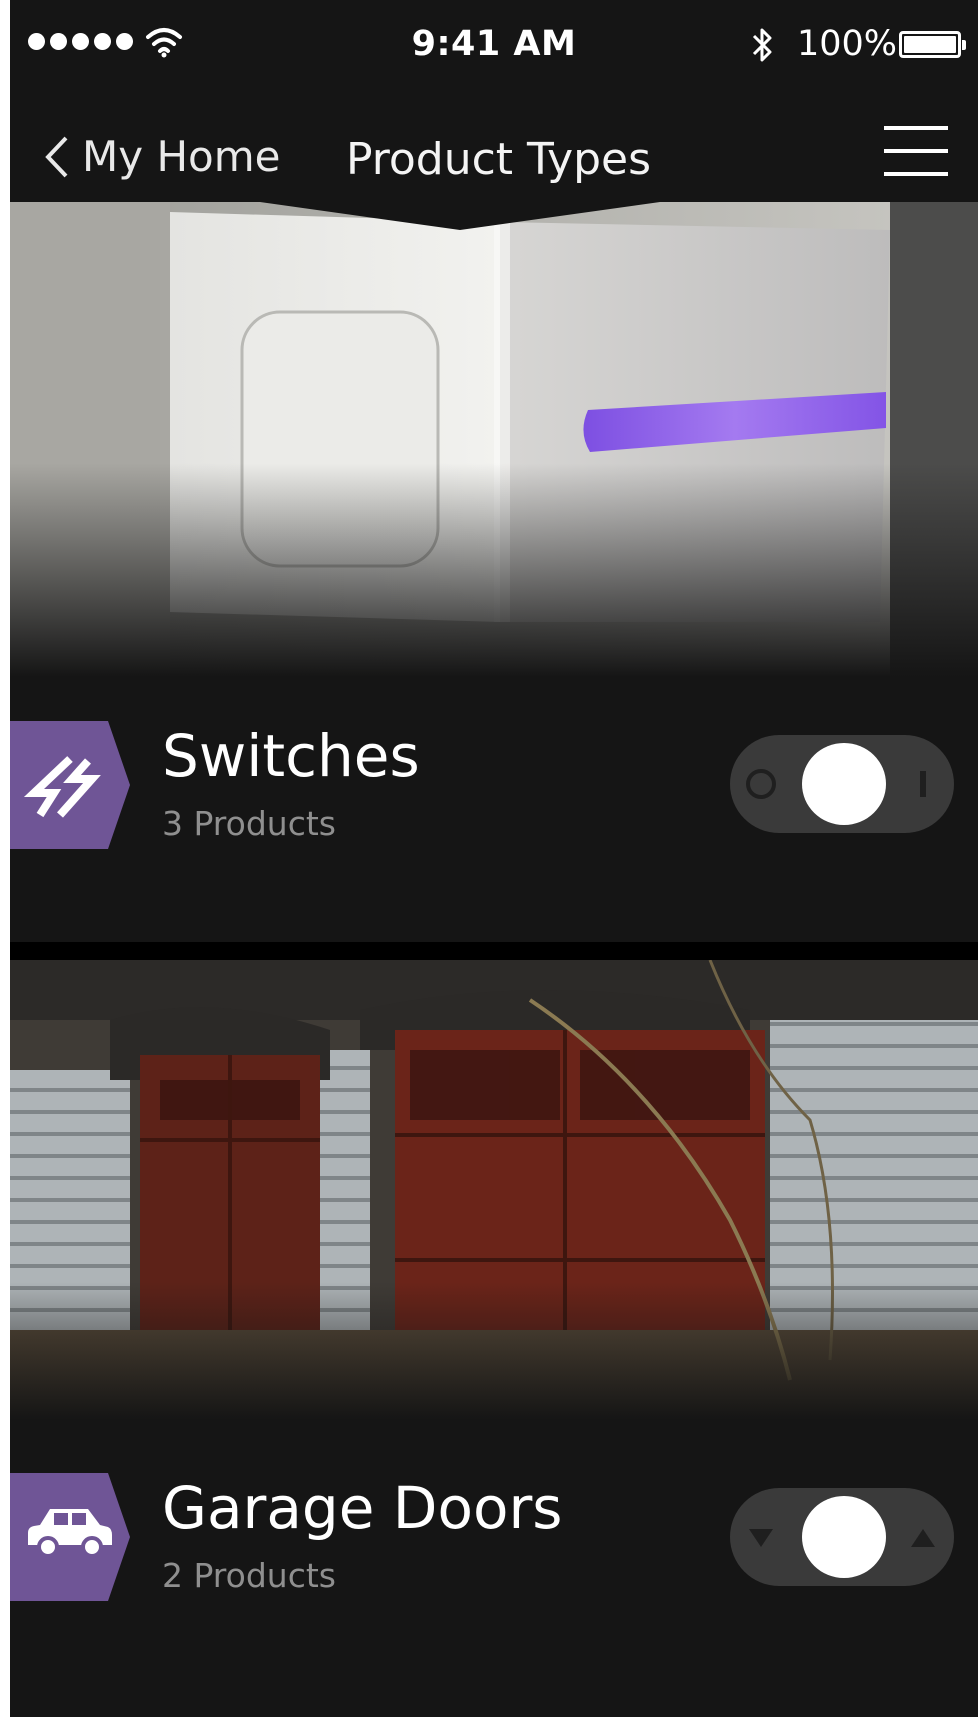 The height and width of the screenshot is (1717, 978). I want to click on off-circle-icon, so click(761, 784).